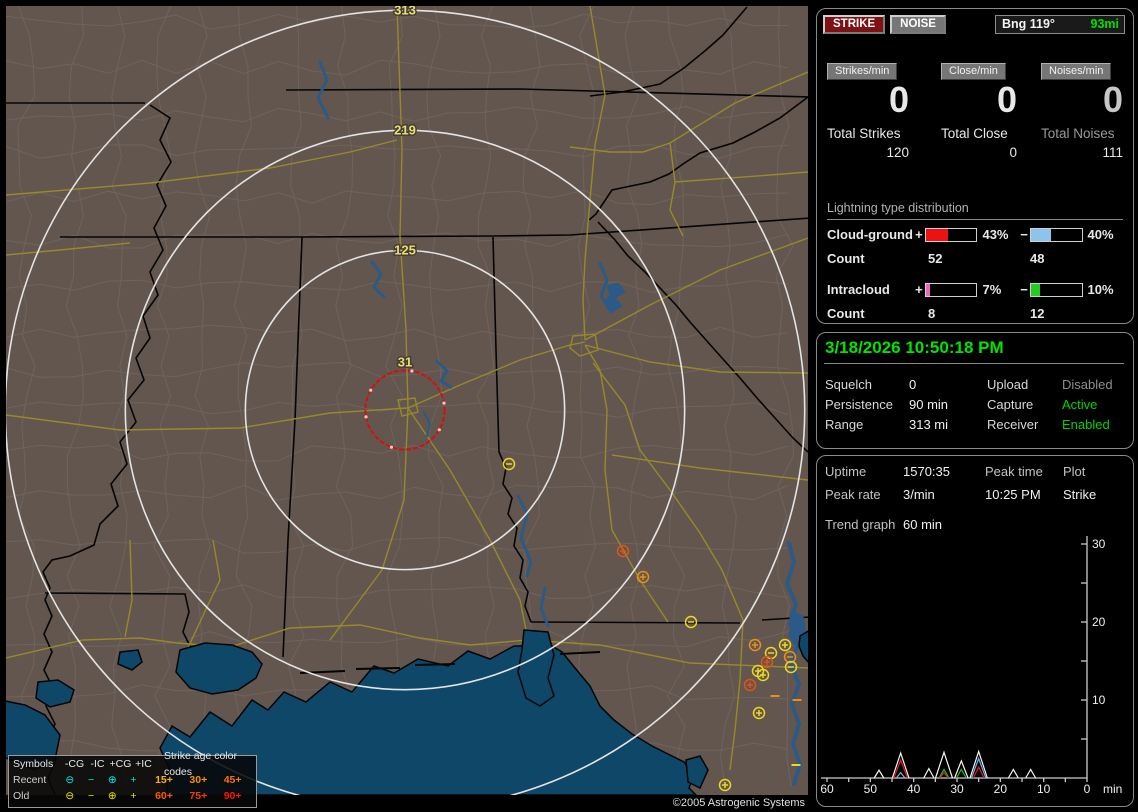 The image size is (1138, 812). What do you see at coordinates (1076, 71) in the screenshot?
I see `noises-per-min-chip: Noises/min` at bounding box center [1076, 71].